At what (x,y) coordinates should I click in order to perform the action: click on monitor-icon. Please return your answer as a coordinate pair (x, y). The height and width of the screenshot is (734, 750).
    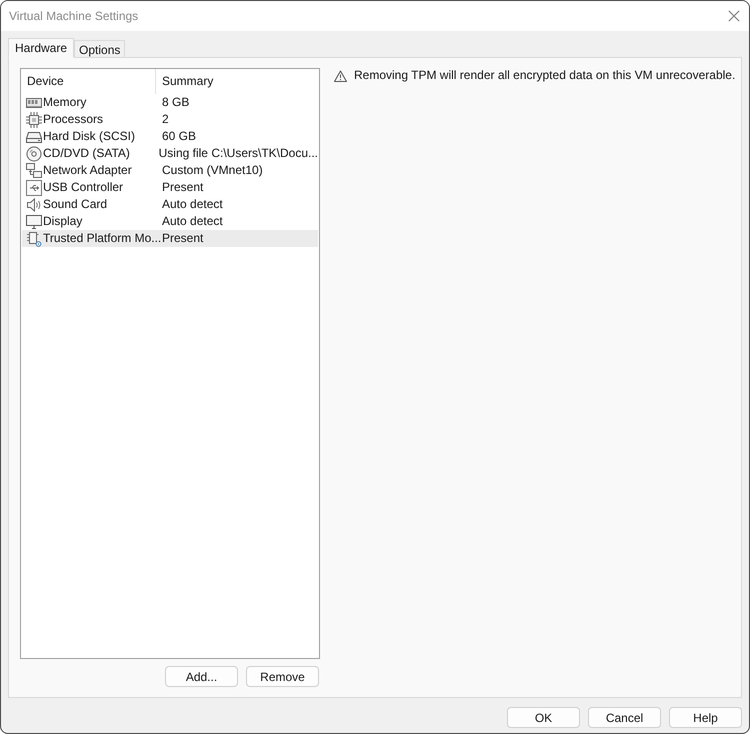
    Looking at the image, I should click on (34, 222).